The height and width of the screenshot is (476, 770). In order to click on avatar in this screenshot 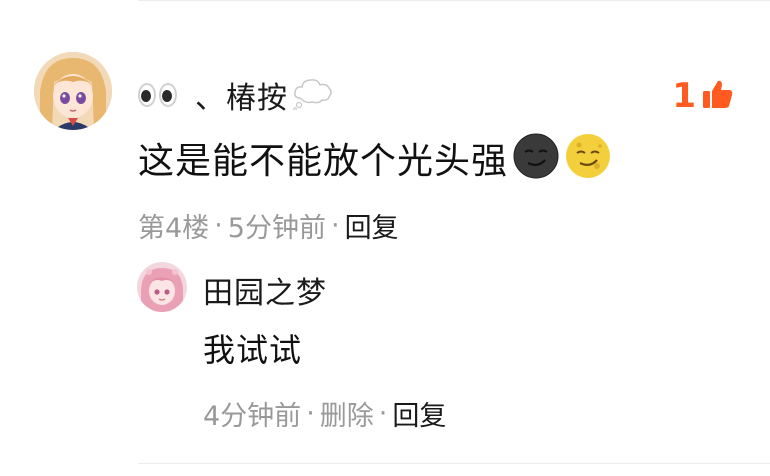, I will do `click(73, 91)`.